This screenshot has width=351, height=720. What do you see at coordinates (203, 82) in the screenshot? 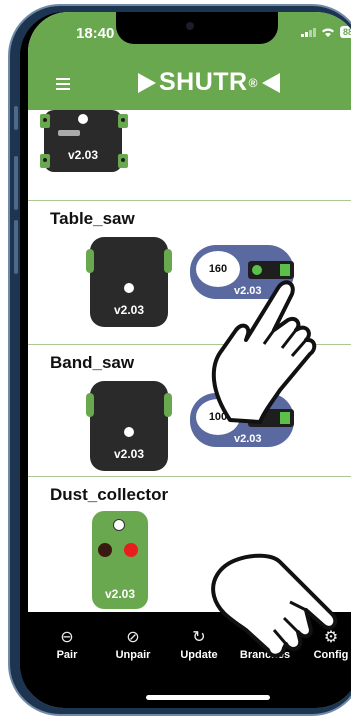
I see `logo-text: SHUTR` at bounding box center [203, 82].